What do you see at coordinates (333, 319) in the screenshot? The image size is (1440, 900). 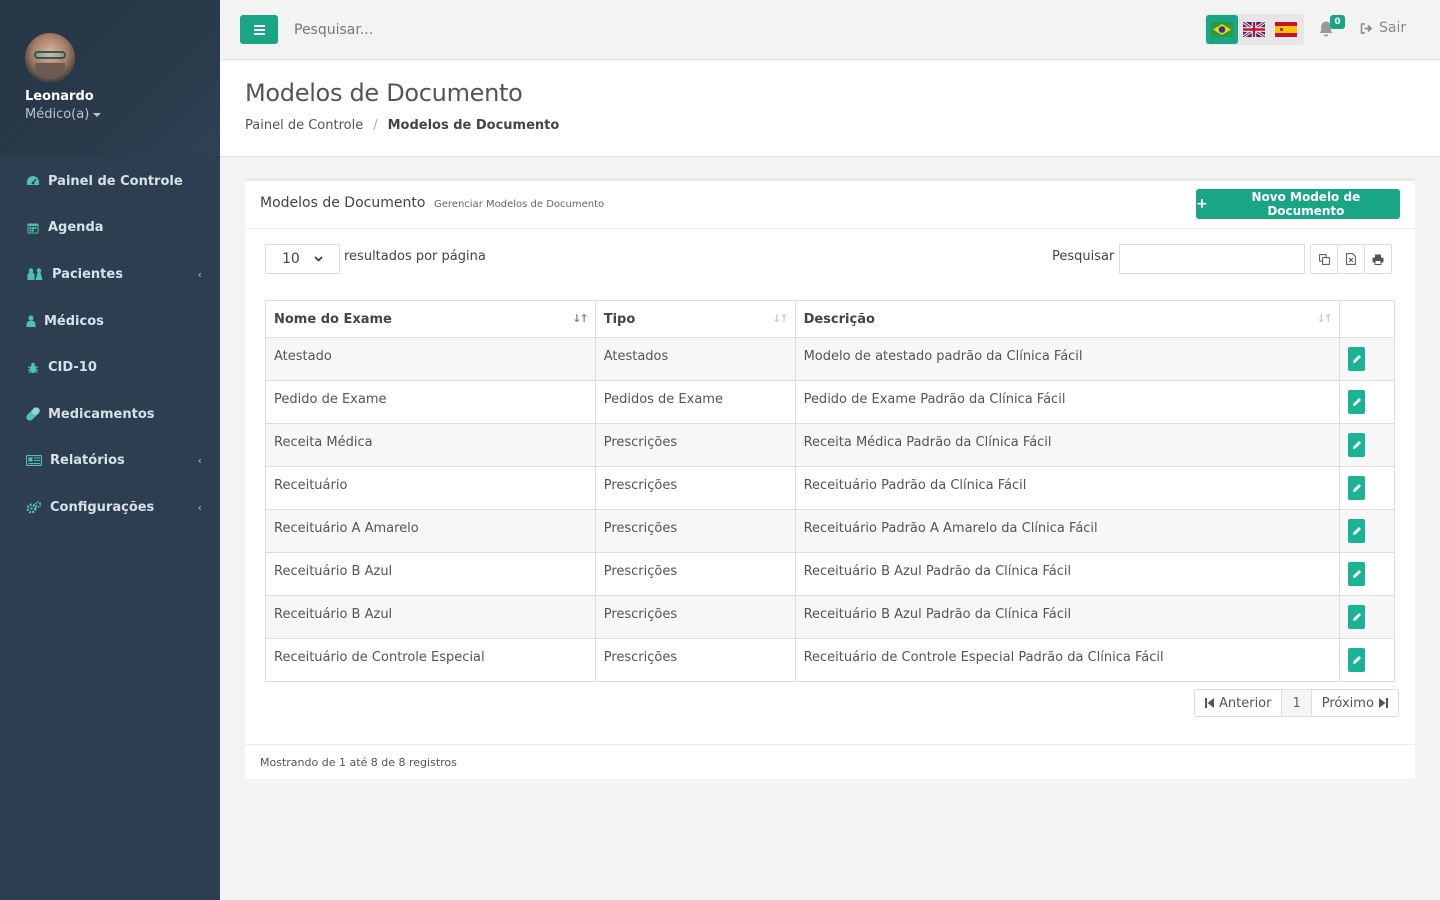 I see `column-header-label: Nome do Exame` at bounding box center [333, 319].